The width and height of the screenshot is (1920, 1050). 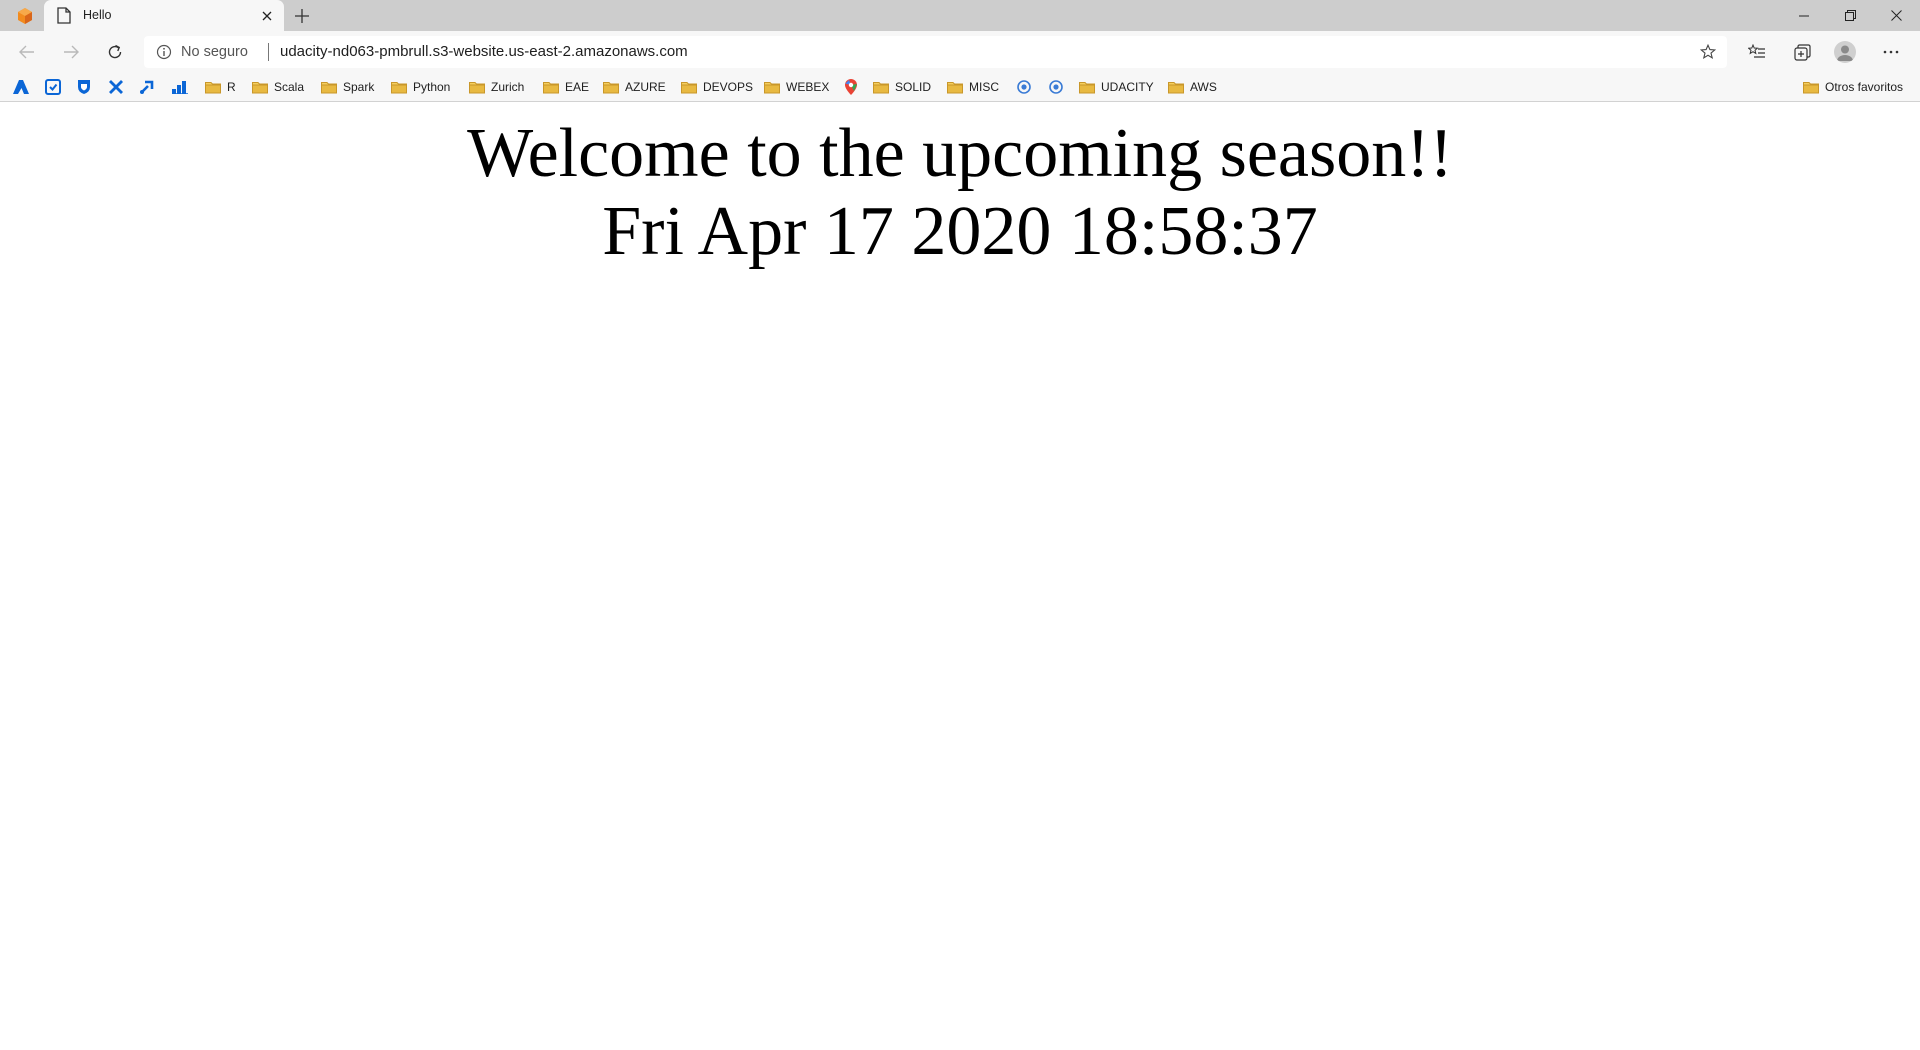 What do you see at coordinates (960, 231) in the screenshot?
I see `datetime-heading: Fri Apr 17 2020 18:58:37` at bounding box center [960, 231].